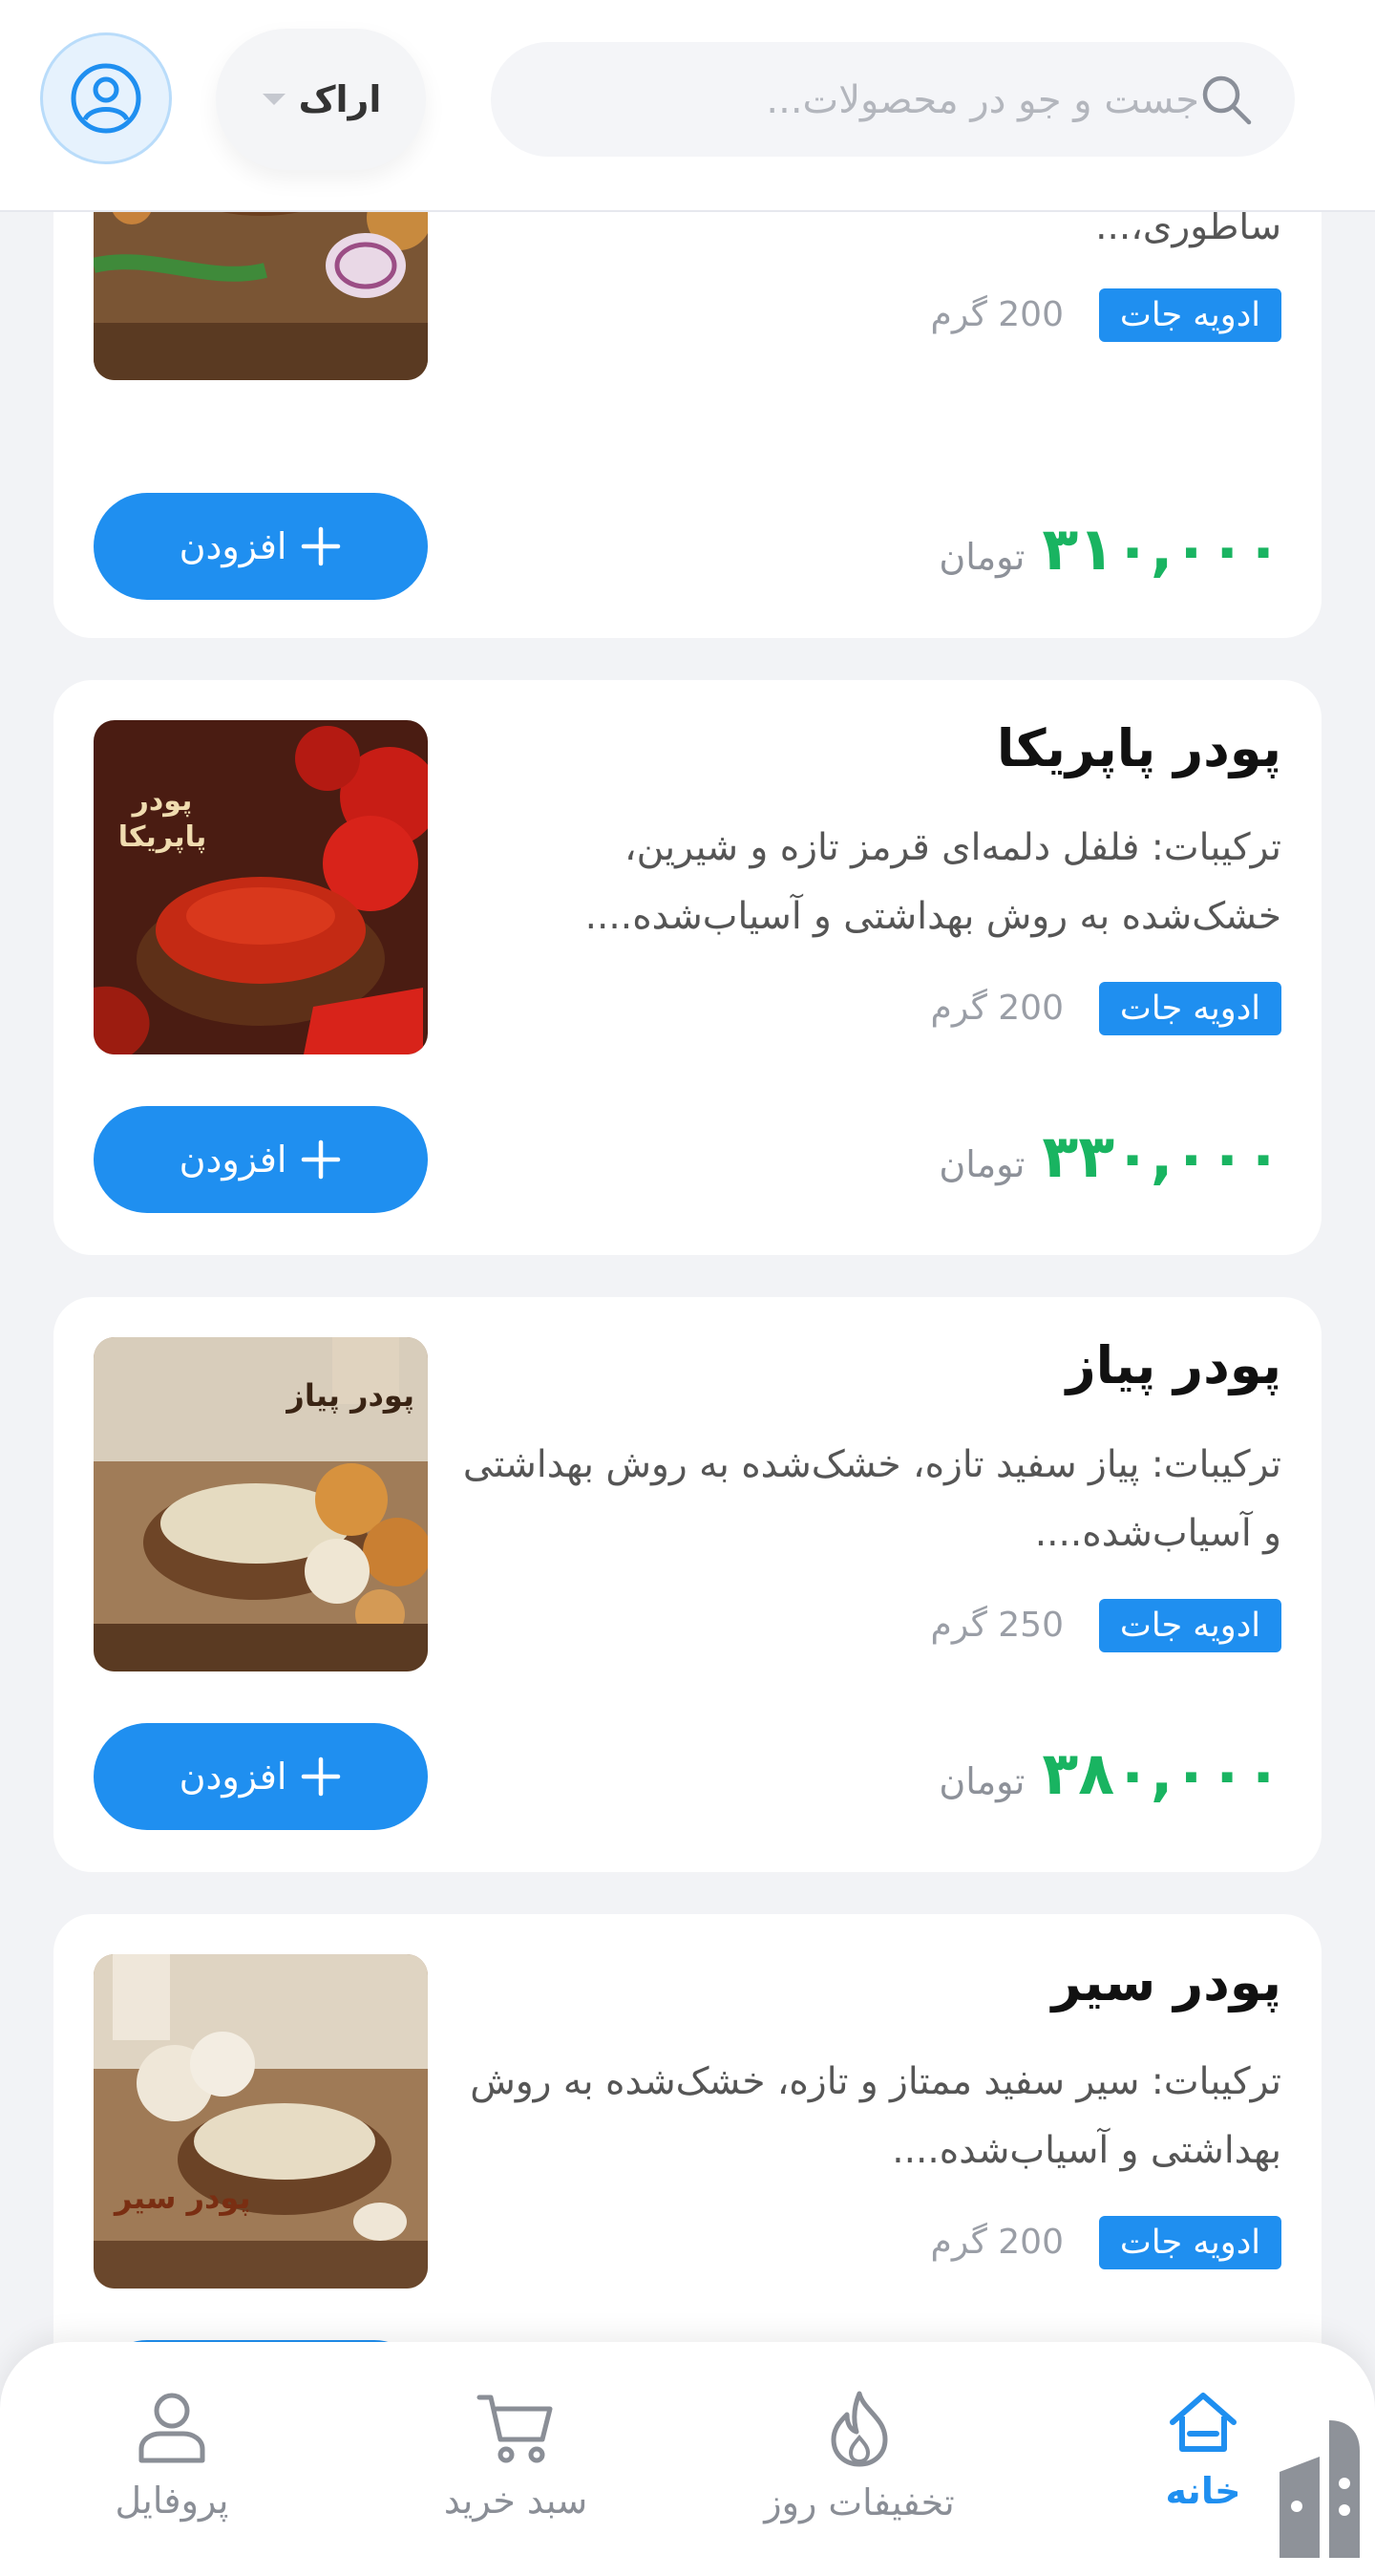  I want to click on user-icon, so click(172, 2428).